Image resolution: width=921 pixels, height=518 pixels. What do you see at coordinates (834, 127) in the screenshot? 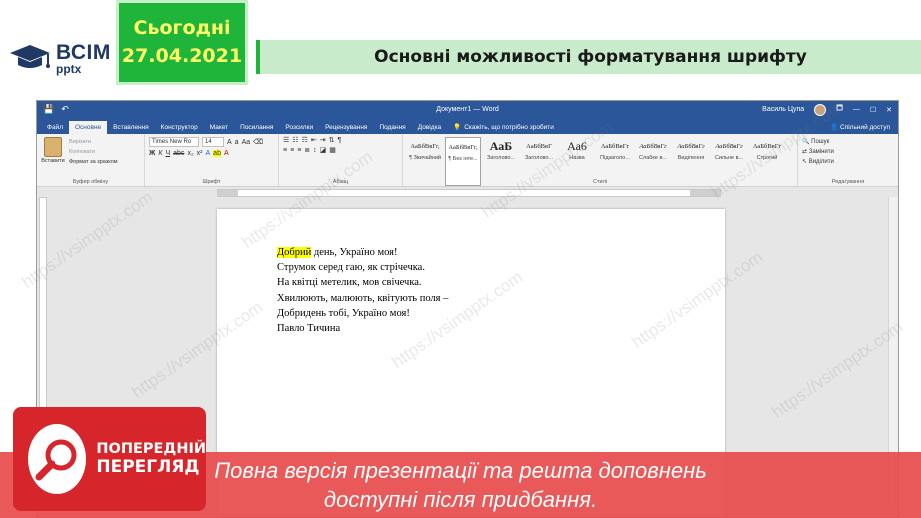
I see `person-icon: 👤` at bounding box center [834, 127].